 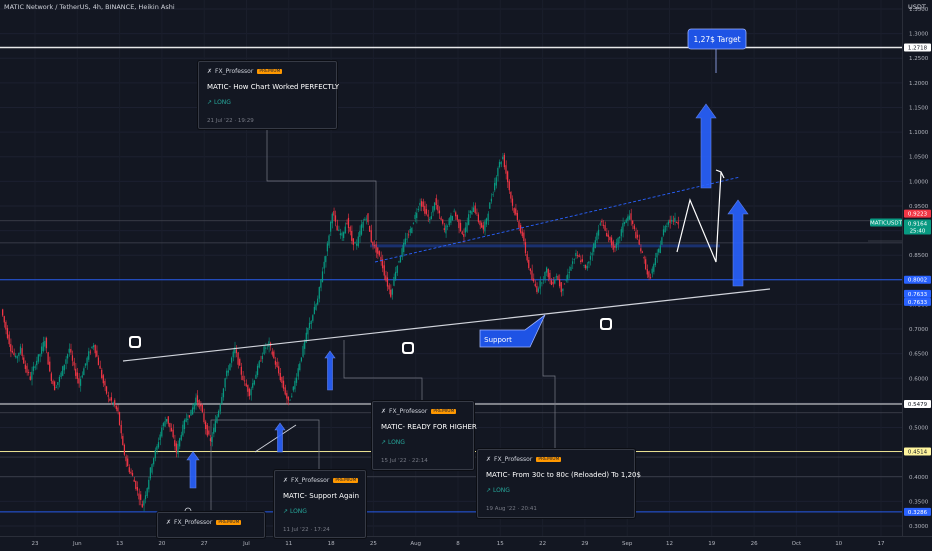 I want to click on price-axis, so click(x=917, y=275).